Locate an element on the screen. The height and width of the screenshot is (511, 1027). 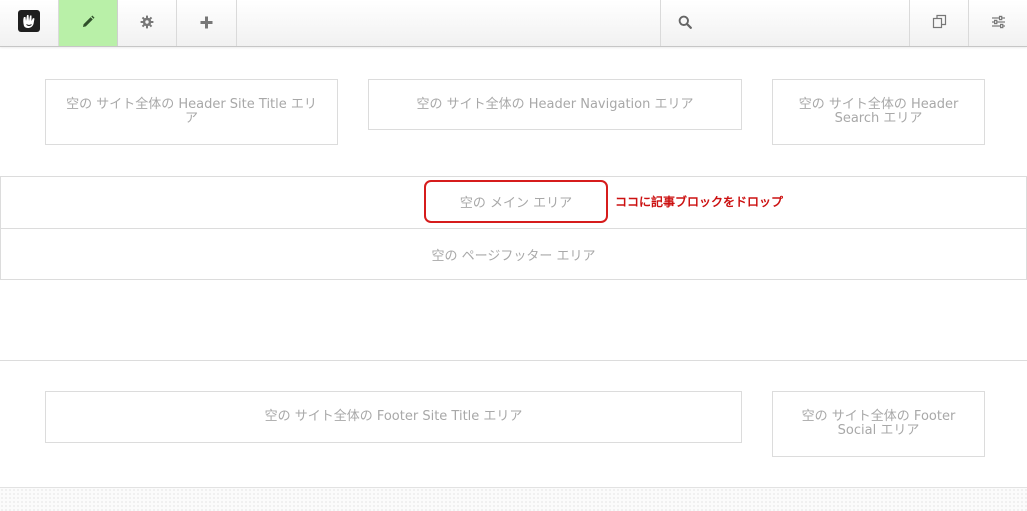
sitemap-button is located at coordinates (939, 23).